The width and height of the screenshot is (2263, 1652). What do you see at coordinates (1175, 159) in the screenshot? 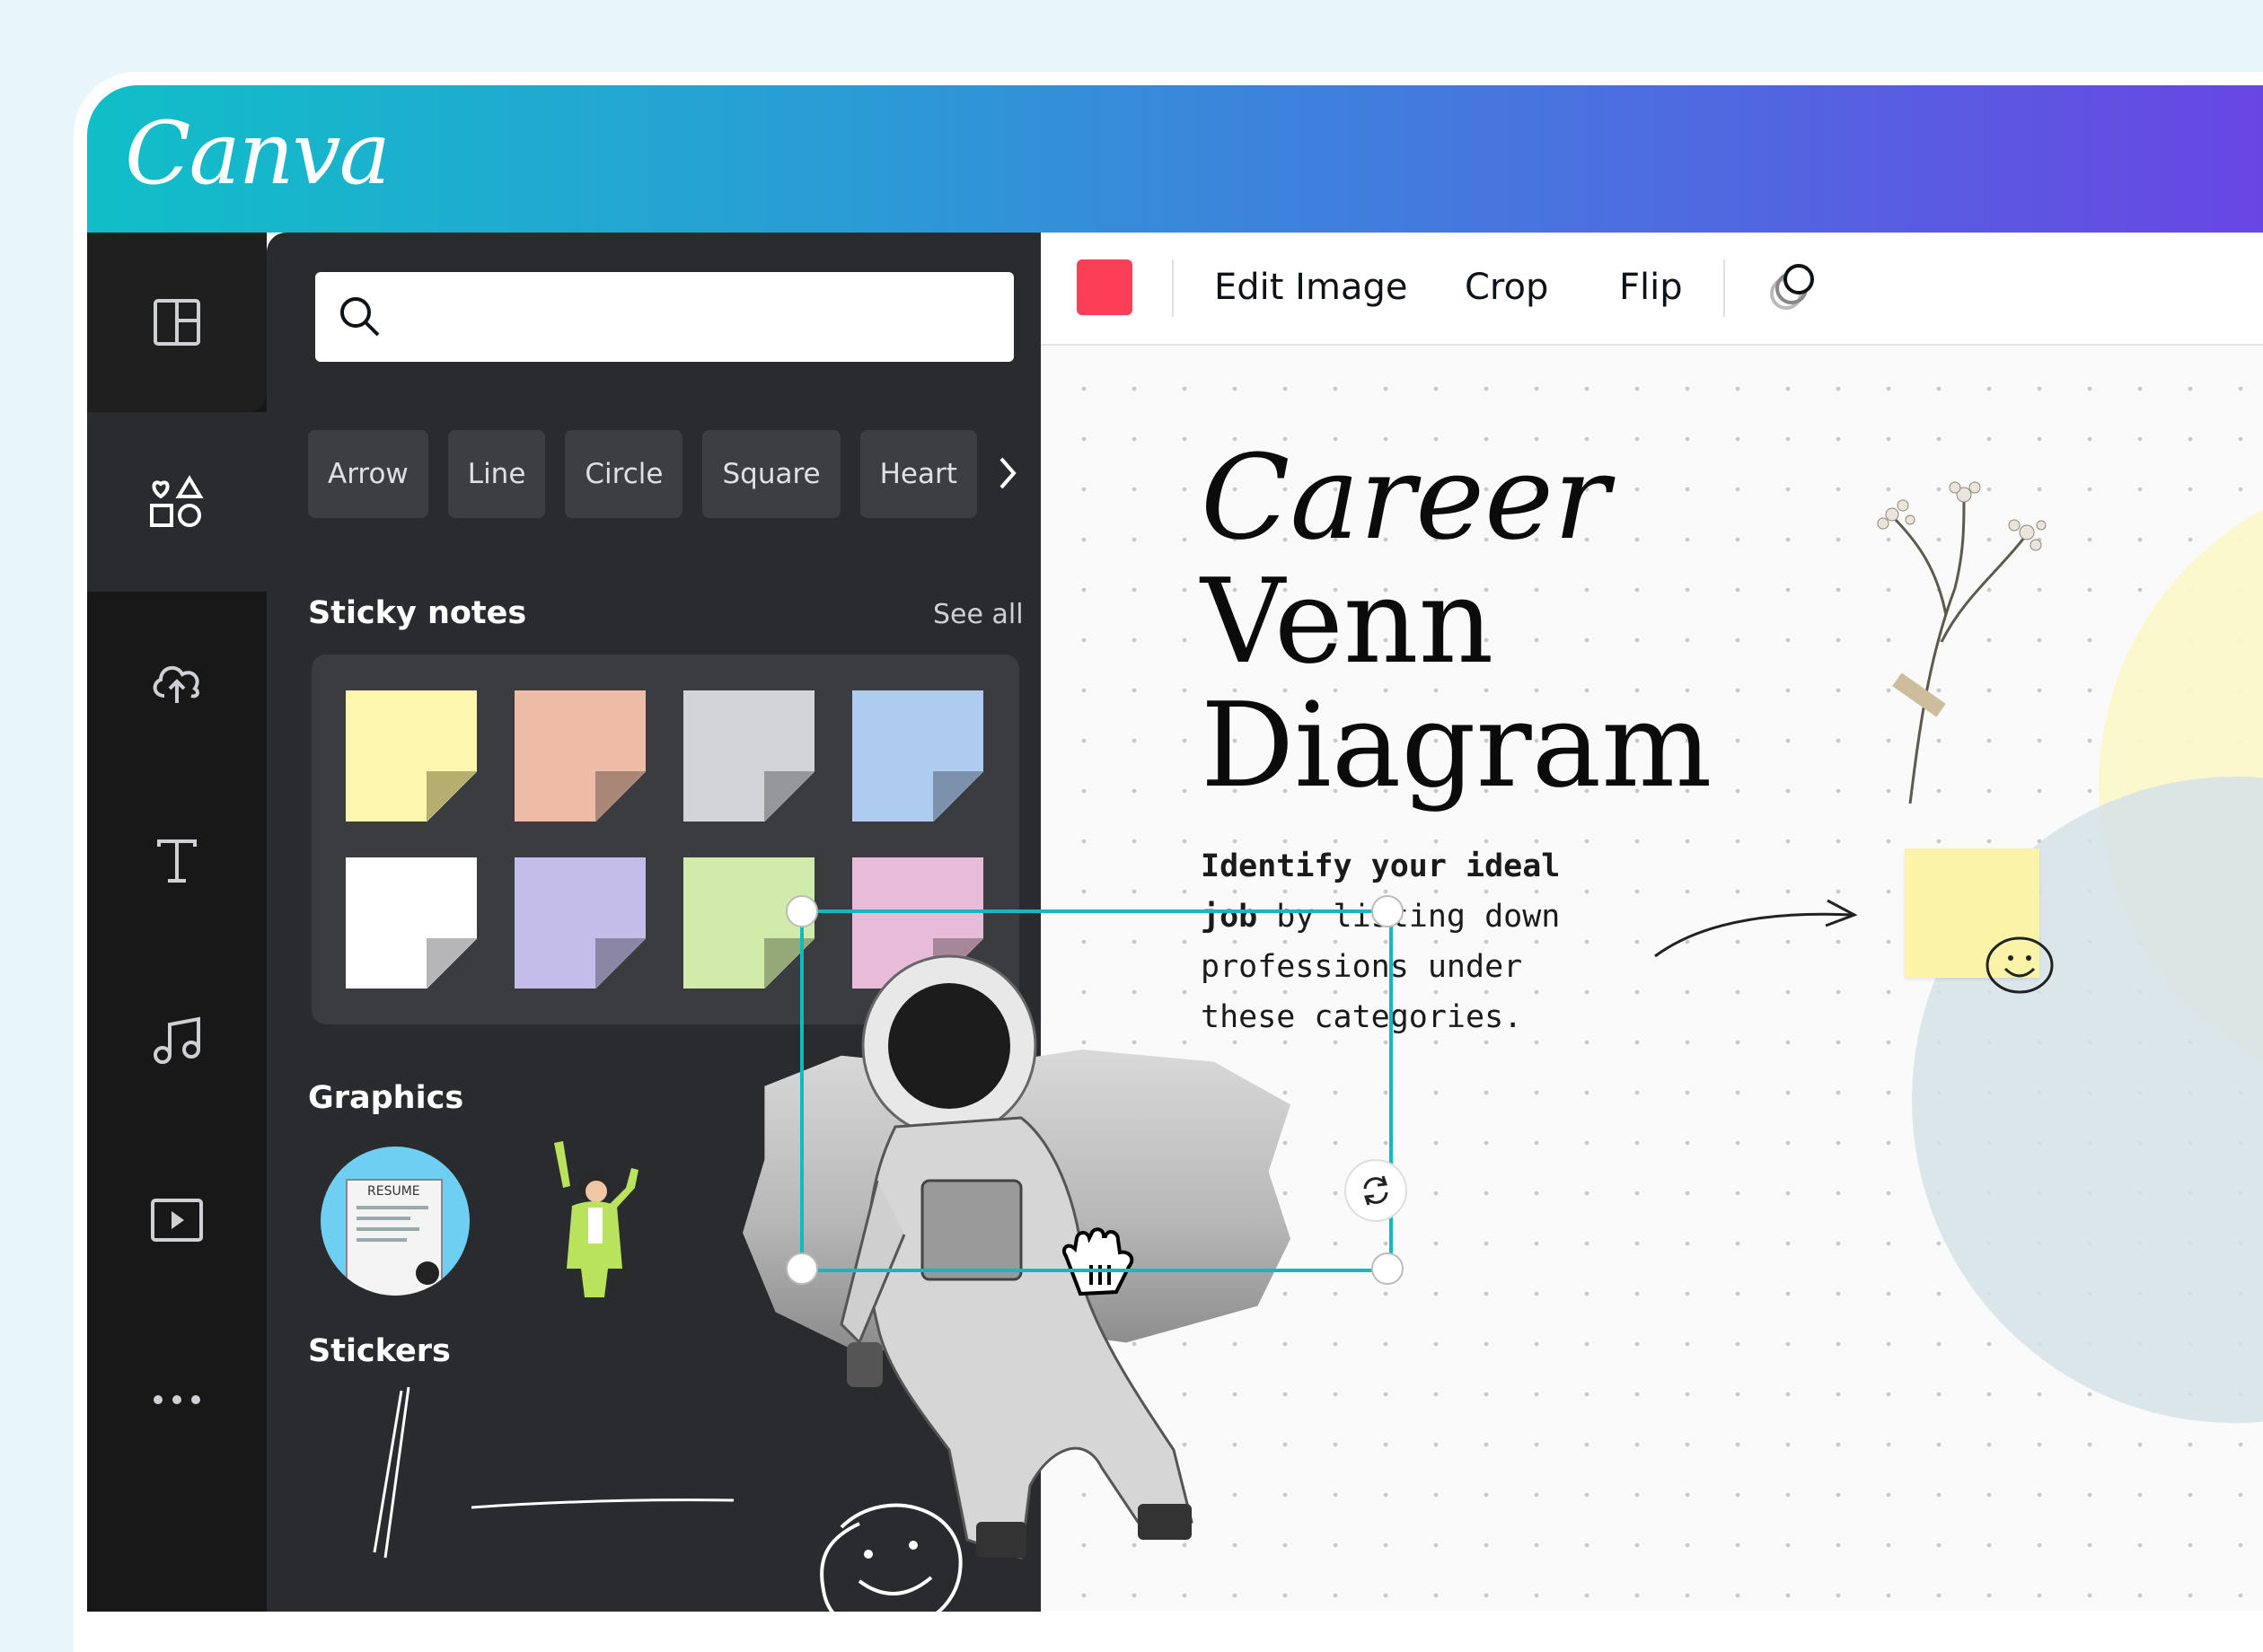
I see `header-bar: Canva` at bounding box center [1175, 159].